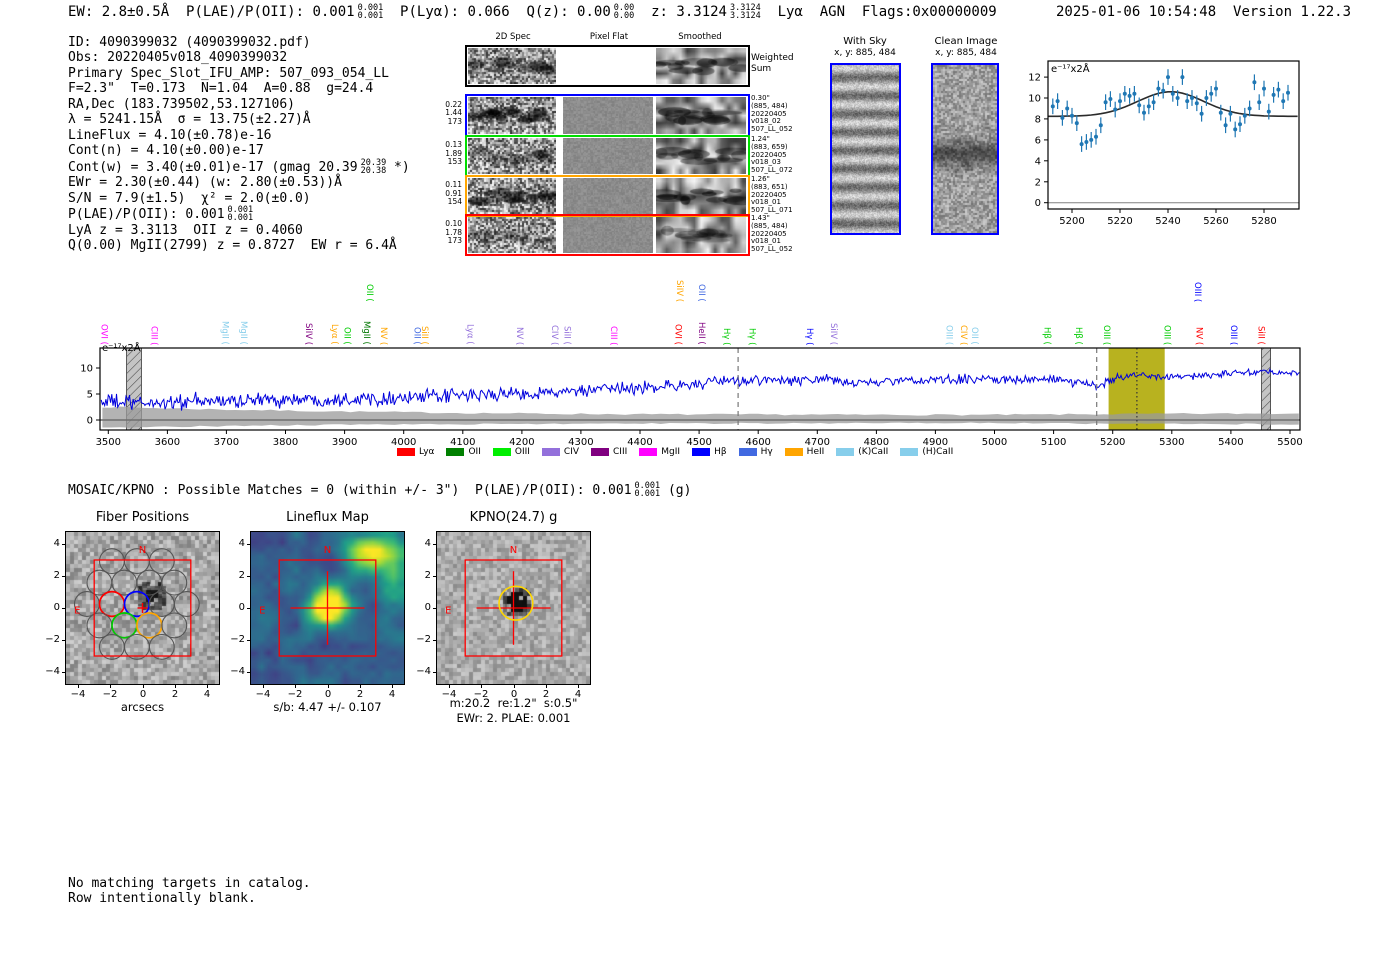 The height and width of the screenshot is (953, 1400). I want to click on legend-entry: Hβ, so click(715, 452).